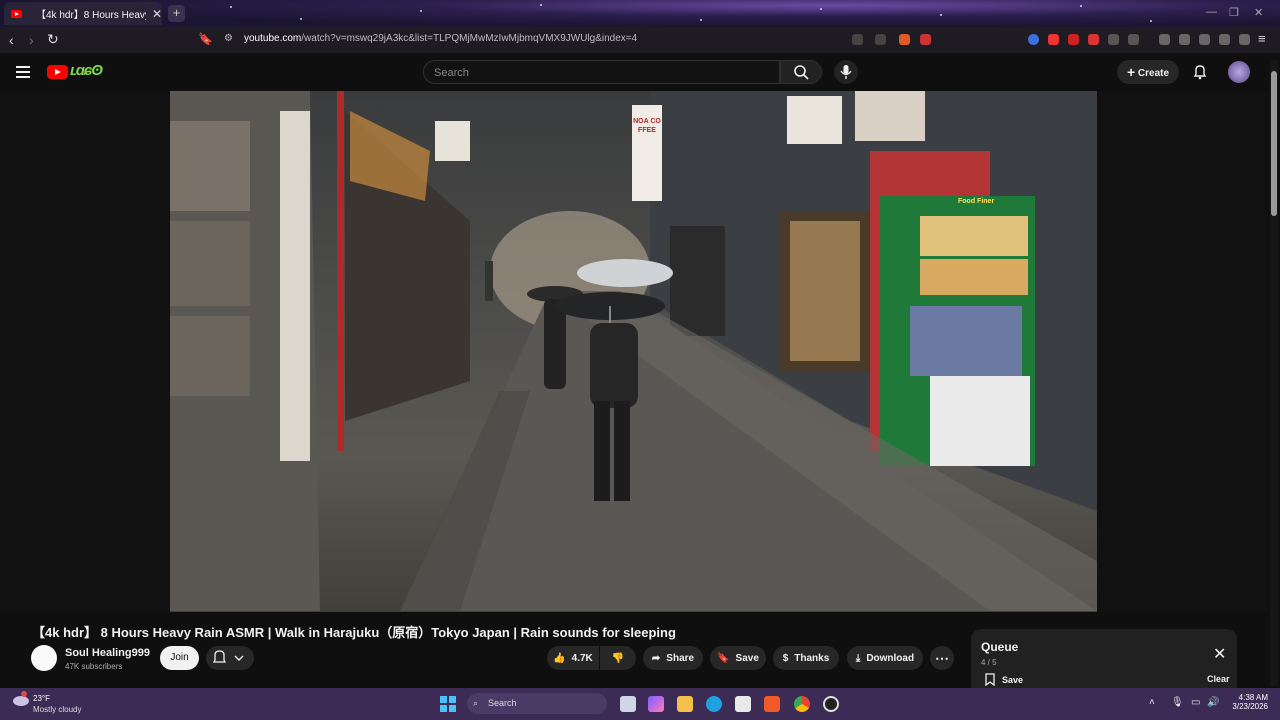 This screenshot has width=1280, height=720. What do you see at coordinates (16, 13) in the screenshot?
I see `youtube-favicon-icon` at bounding box center [16, 13].